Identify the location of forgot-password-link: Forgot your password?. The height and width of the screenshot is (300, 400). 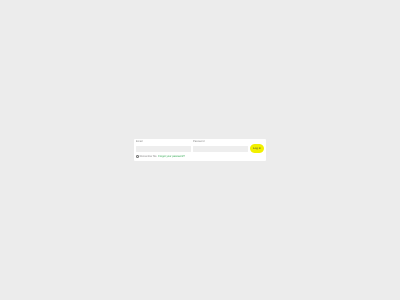
(171, 156).